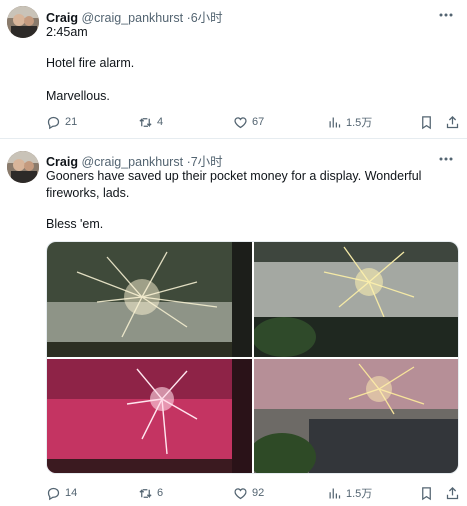 The width and height of the screenshot is (467, 506). Describe the element at coordinates (160, 493) in the screenshot. I see `retweet-count: 6` at that location.